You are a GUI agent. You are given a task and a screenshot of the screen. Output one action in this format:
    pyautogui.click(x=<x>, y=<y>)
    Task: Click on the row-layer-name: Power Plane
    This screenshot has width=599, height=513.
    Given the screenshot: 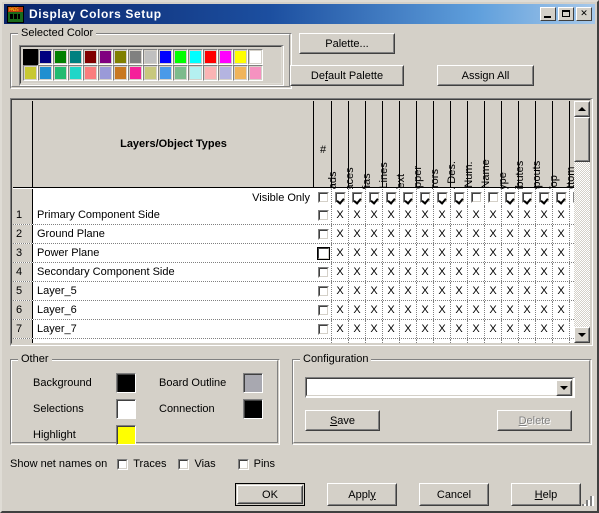 What is the action you would take?
    pyautogui.click(x=68, y=253)
    